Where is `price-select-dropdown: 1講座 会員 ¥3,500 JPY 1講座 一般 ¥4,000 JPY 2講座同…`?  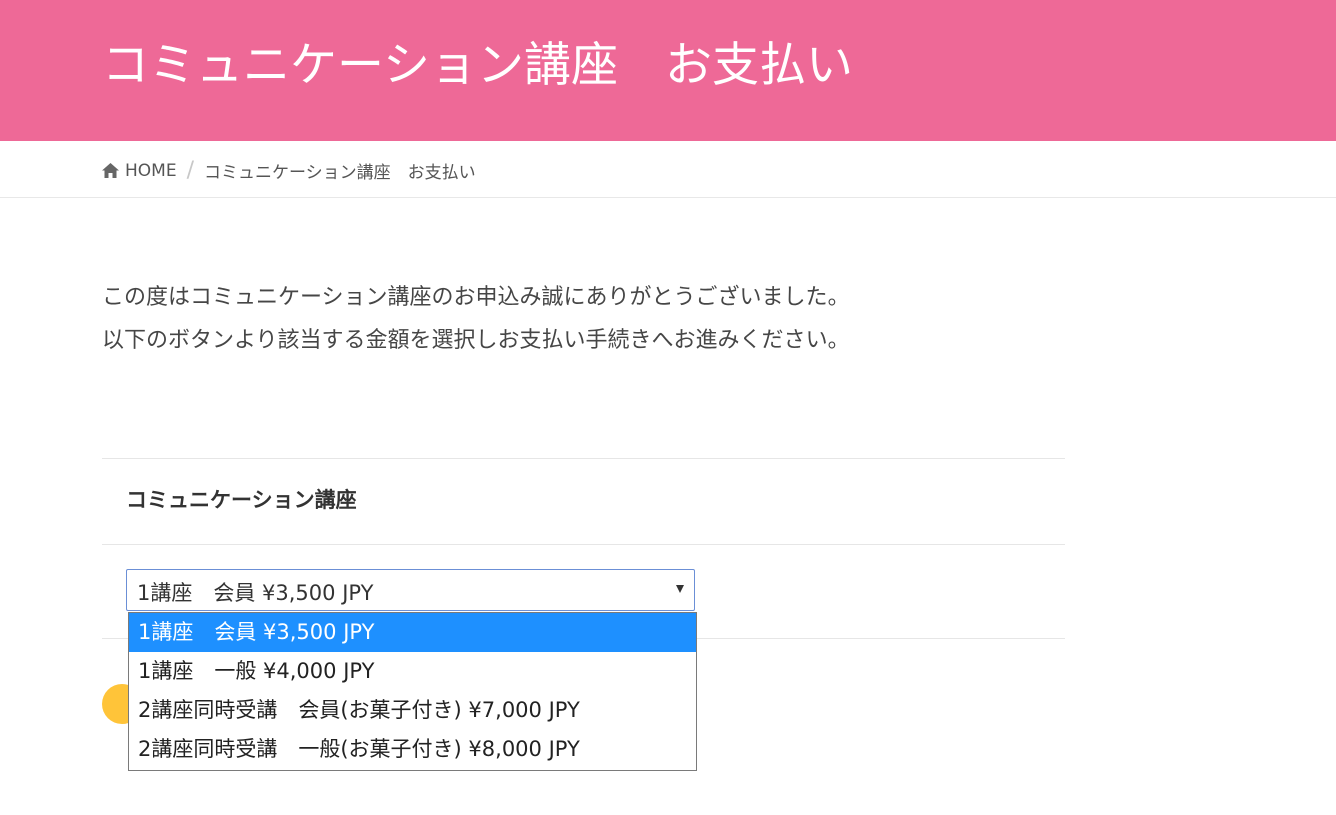
price-select-dropdown: 1講座 会員 ¥3,500 JPY 1講座 一般 ¥4,000 JPY 2講座同… is located at coordinates (412, 691).